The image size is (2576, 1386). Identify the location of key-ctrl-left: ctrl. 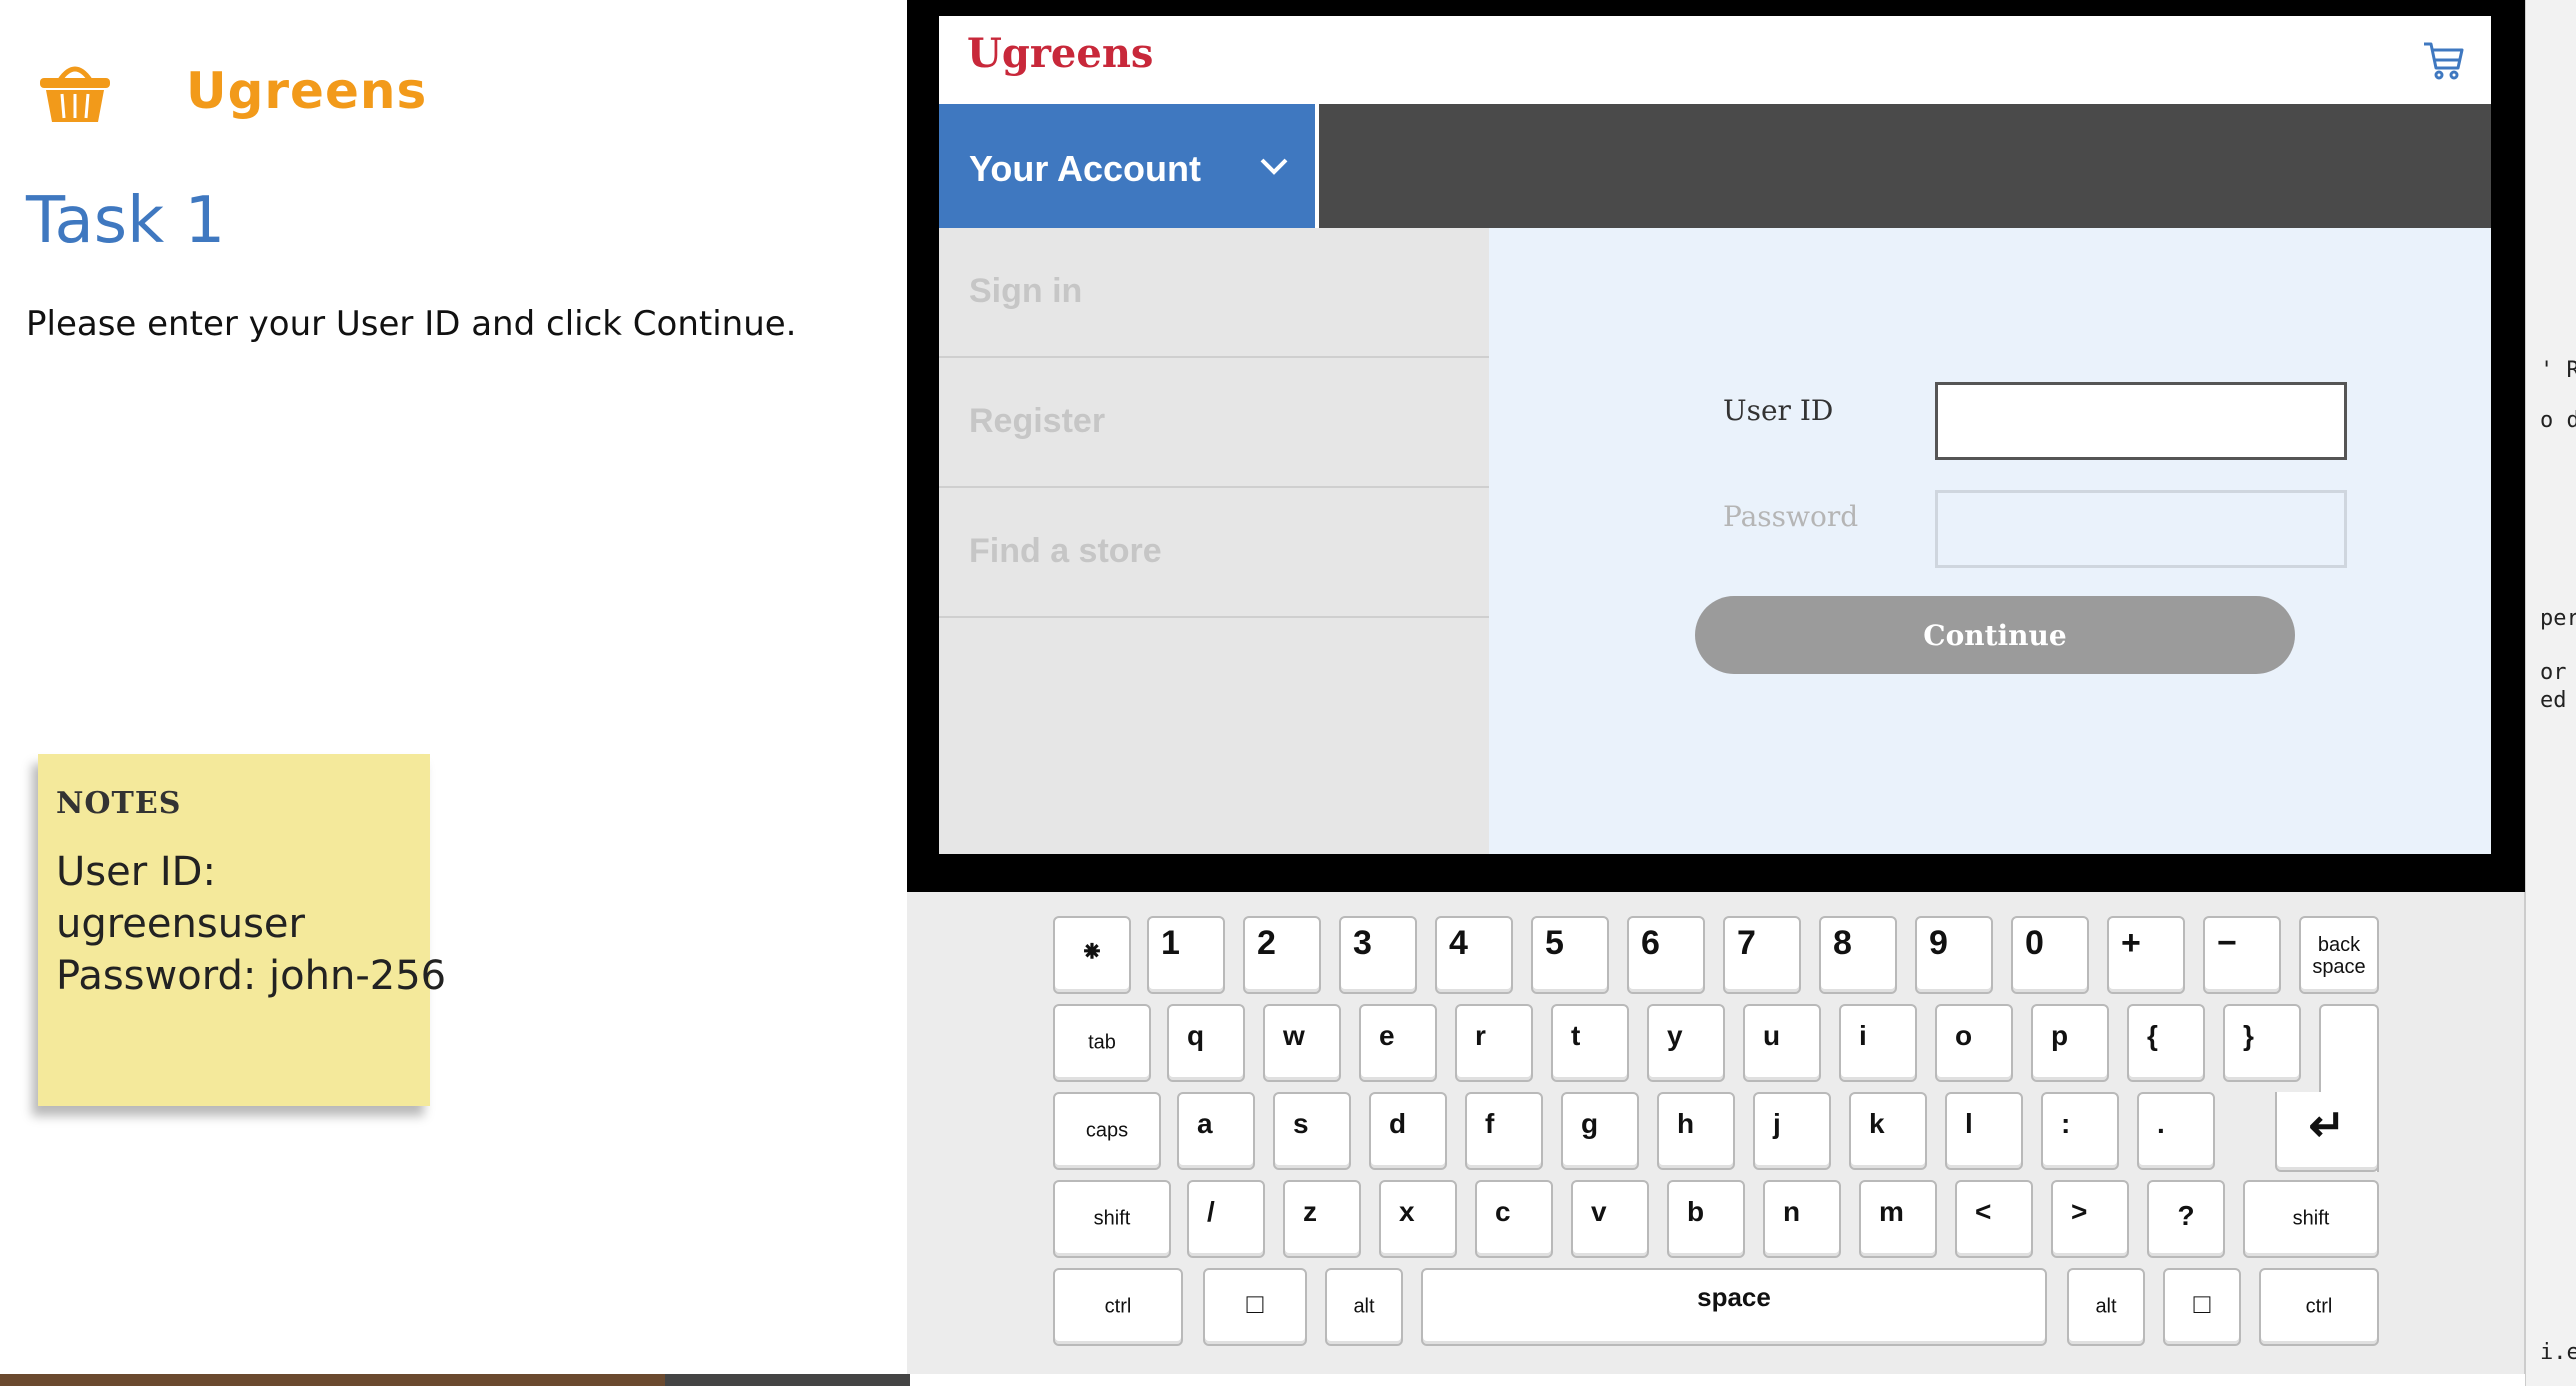
(1118, 1307).